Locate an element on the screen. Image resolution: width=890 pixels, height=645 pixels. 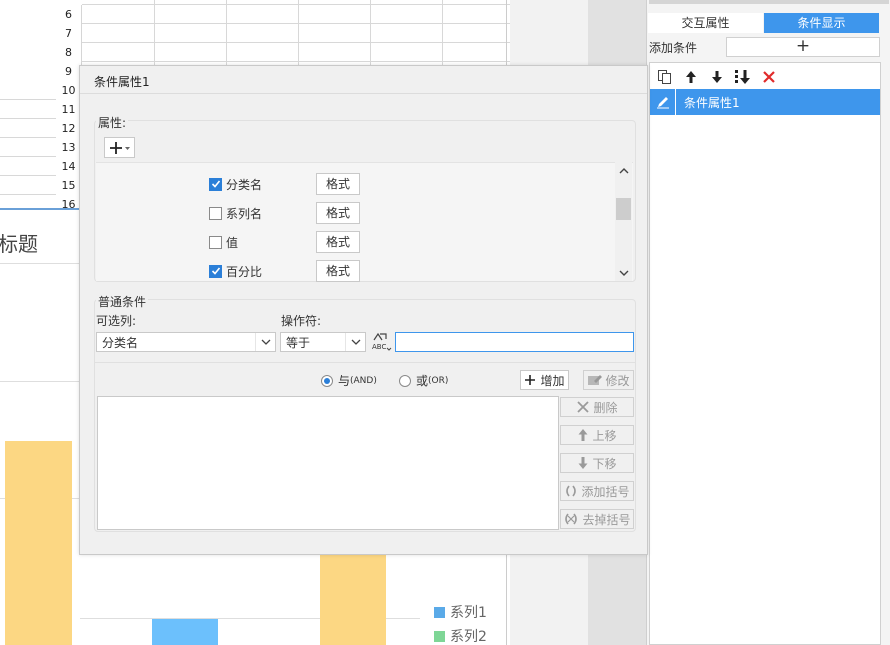
plus-dropdown-icon is located at coordinates (119, 147).